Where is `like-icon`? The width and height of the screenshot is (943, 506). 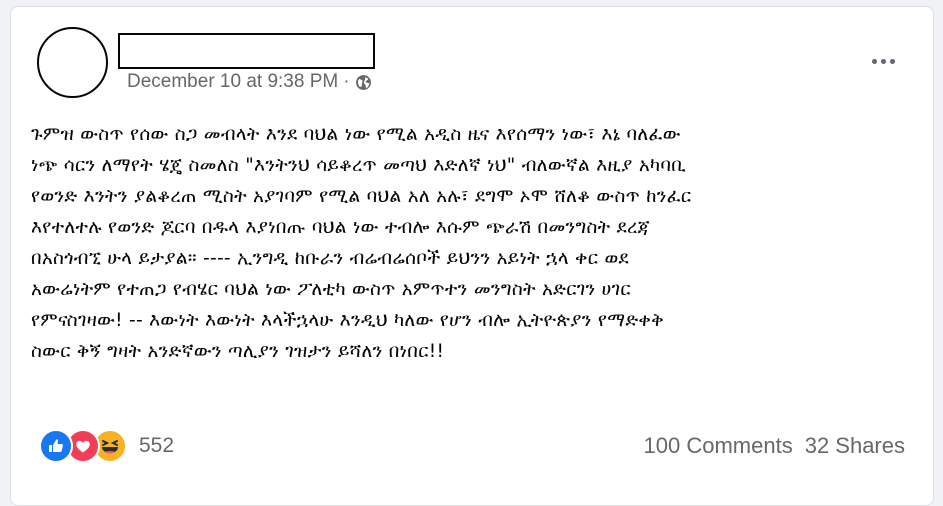
like-icon is located at coordinates (56, 446).